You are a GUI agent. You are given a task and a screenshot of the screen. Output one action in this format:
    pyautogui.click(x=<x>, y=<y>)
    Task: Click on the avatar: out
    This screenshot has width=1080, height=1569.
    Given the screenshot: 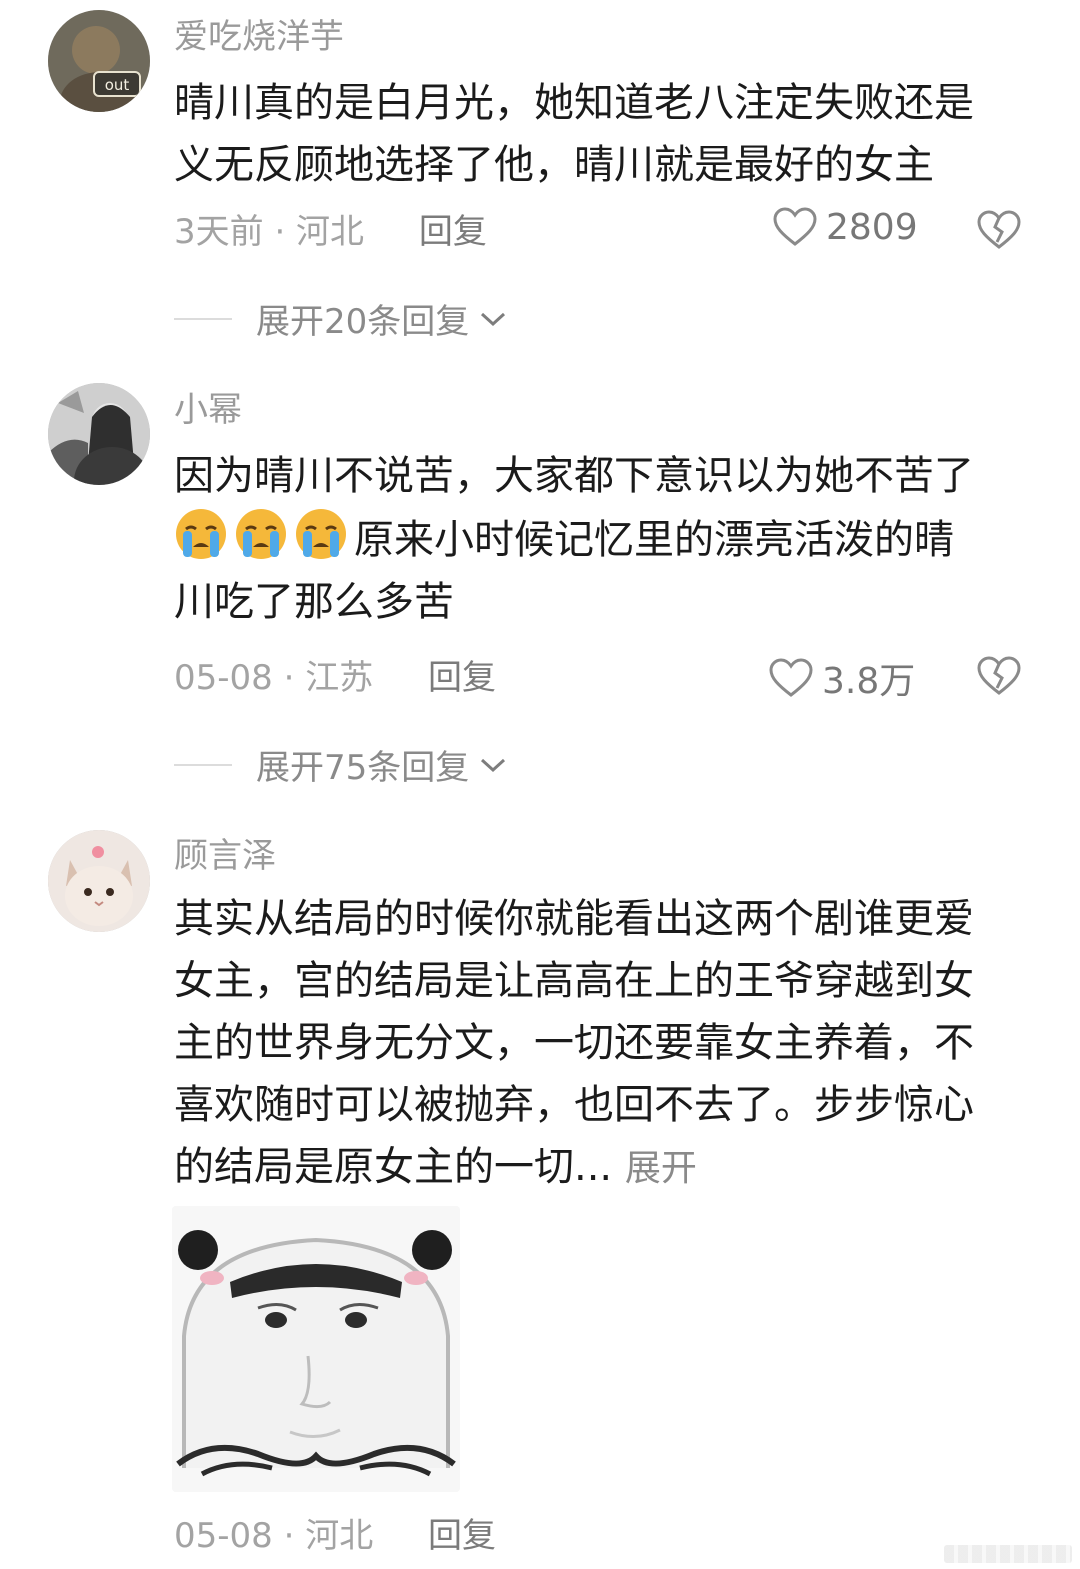 What is the action you would take?
    pyautogui.click(x=99, y=61)
    